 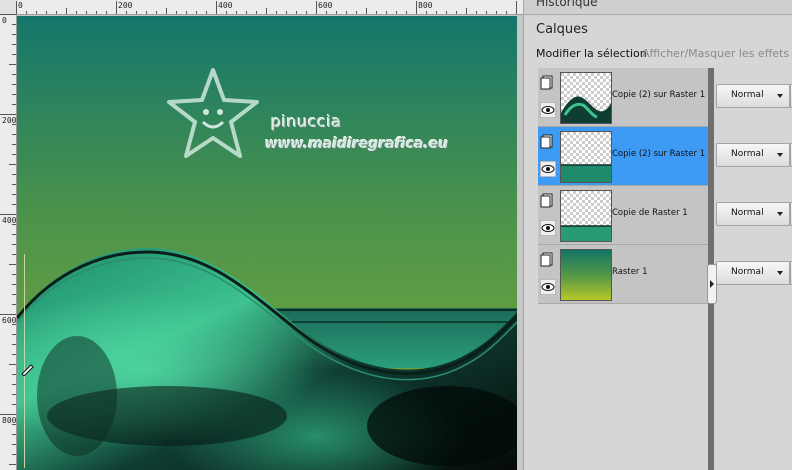 I want to click on watermark: pinuccia www.maidiregrafica.eu, so click(x=313, y=114).